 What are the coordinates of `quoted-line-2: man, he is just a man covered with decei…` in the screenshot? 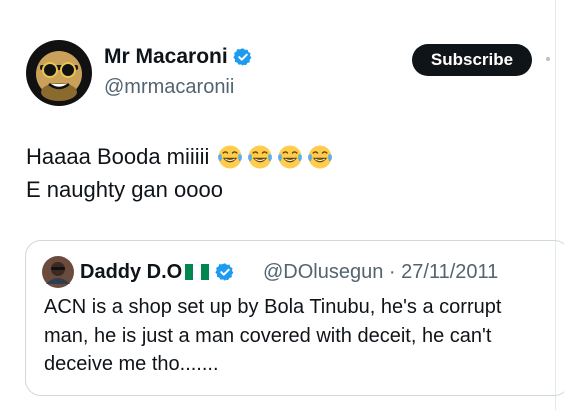 It's located at (268, 335).